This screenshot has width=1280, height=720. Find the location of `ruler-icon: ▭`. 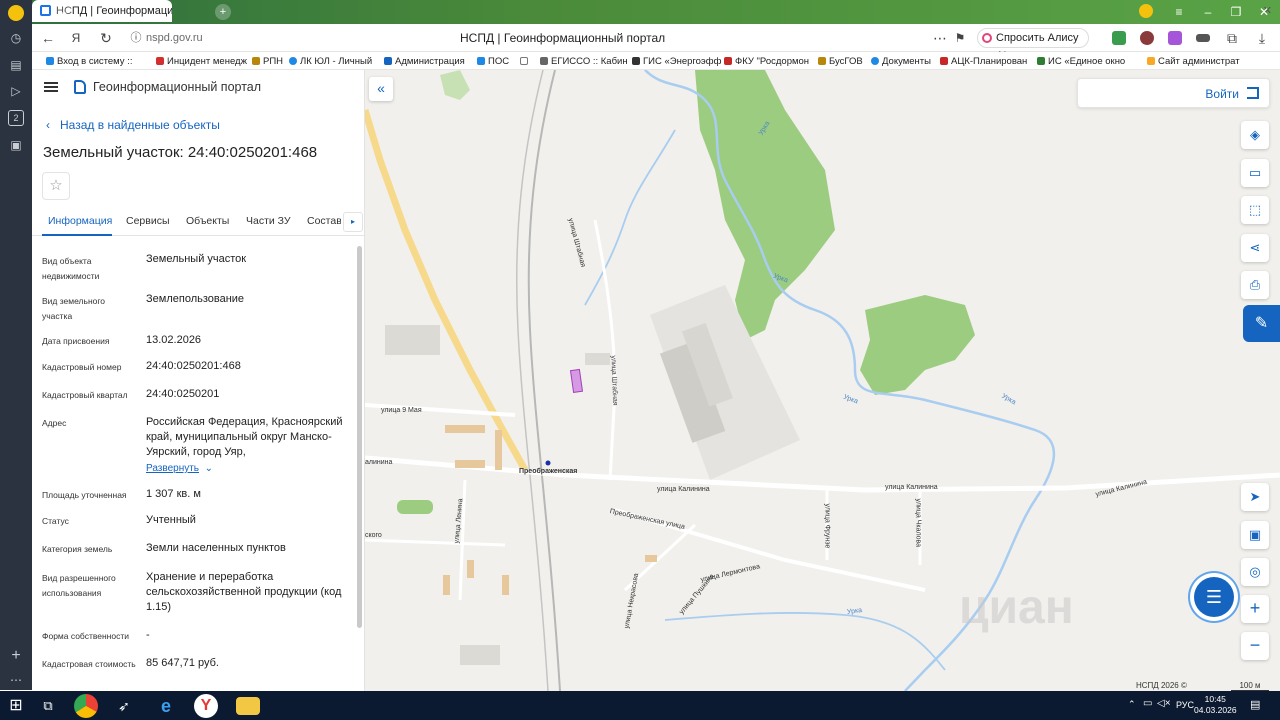

ruler-icon: ▭ is located at coordinates (1255, 173).